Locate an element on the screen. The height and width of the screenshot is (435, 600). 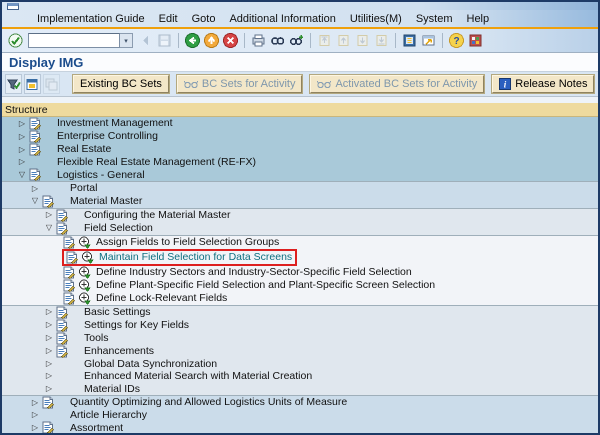
tree-item-label: Configuring the Material Master is located at coordinates (157, 215).